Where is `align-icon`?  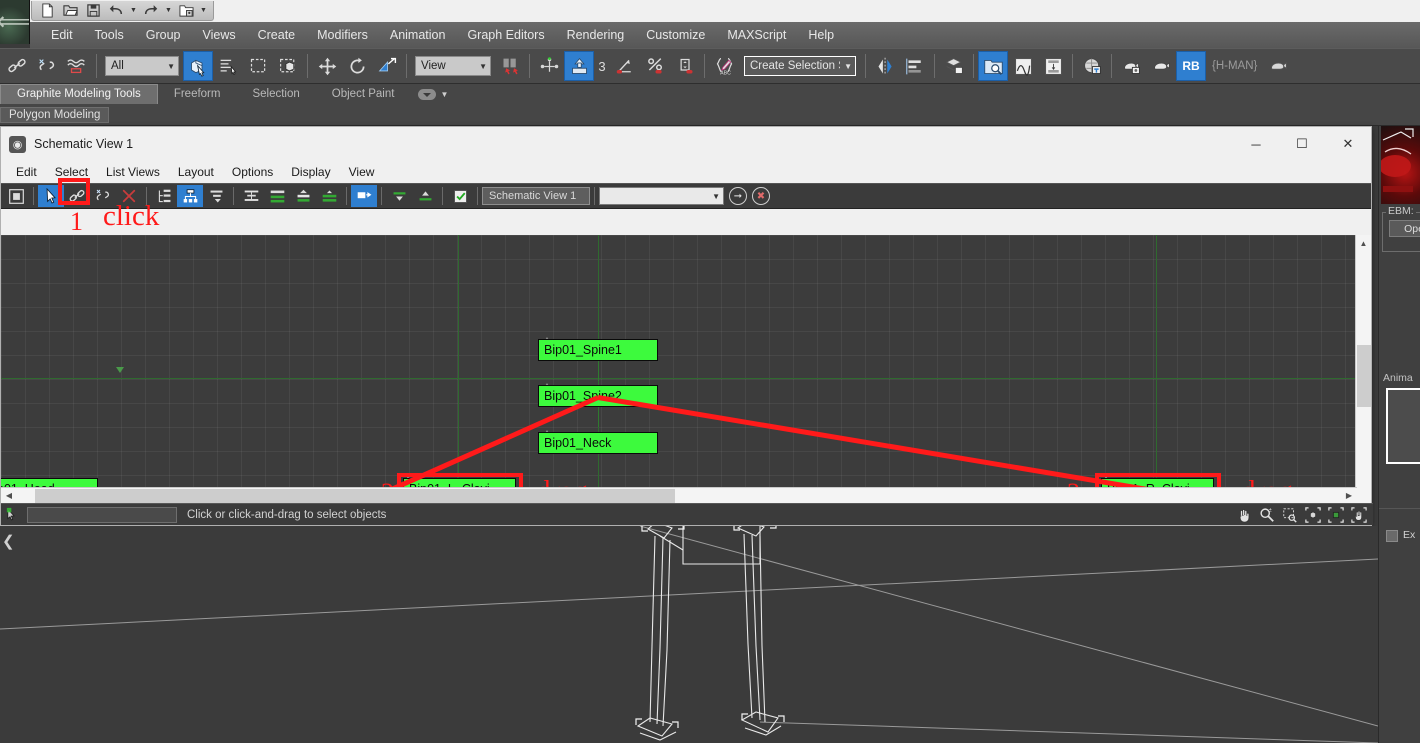 align-icon is located at coordinates (915, 66).